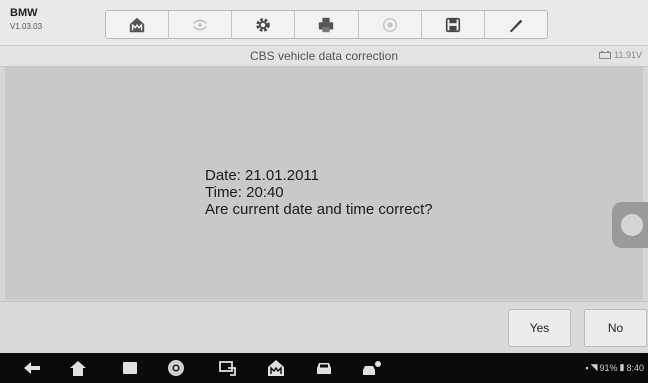 The image size is (648, 383). Describe the element at coordinates (615, 328) in the screenshot. I see `no-button: No` at that location.